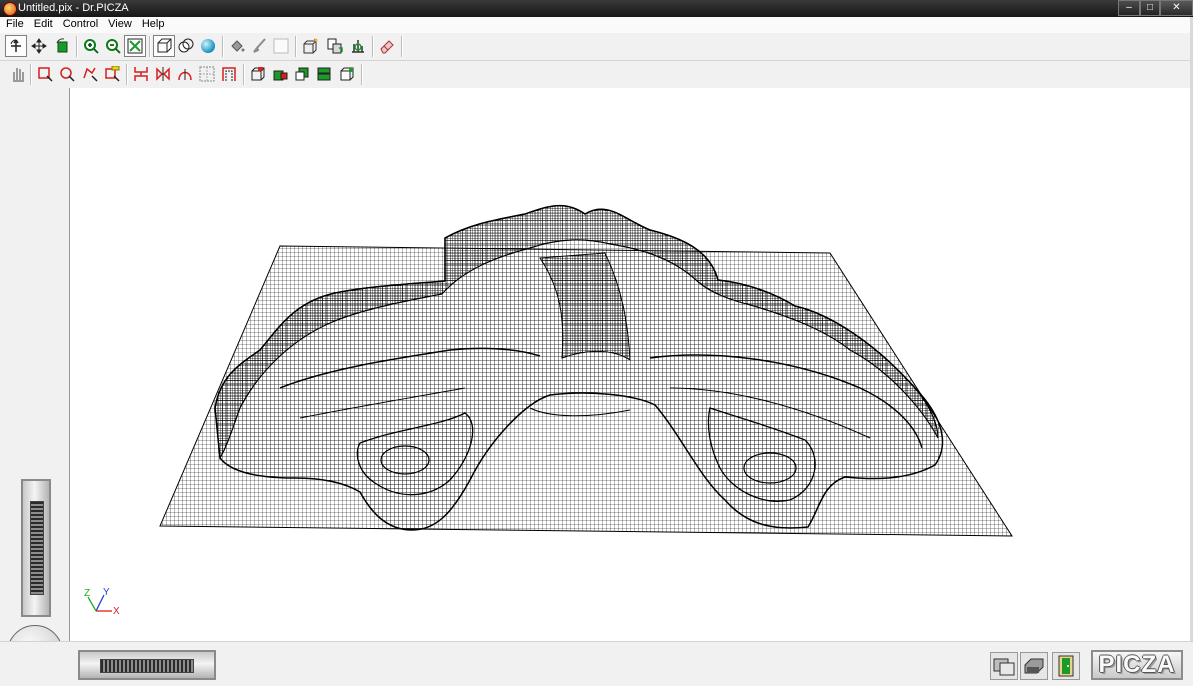 The height and width of the screenshot is (686, 1193). I want to click on zoom-in-icon, so click(91, 46).